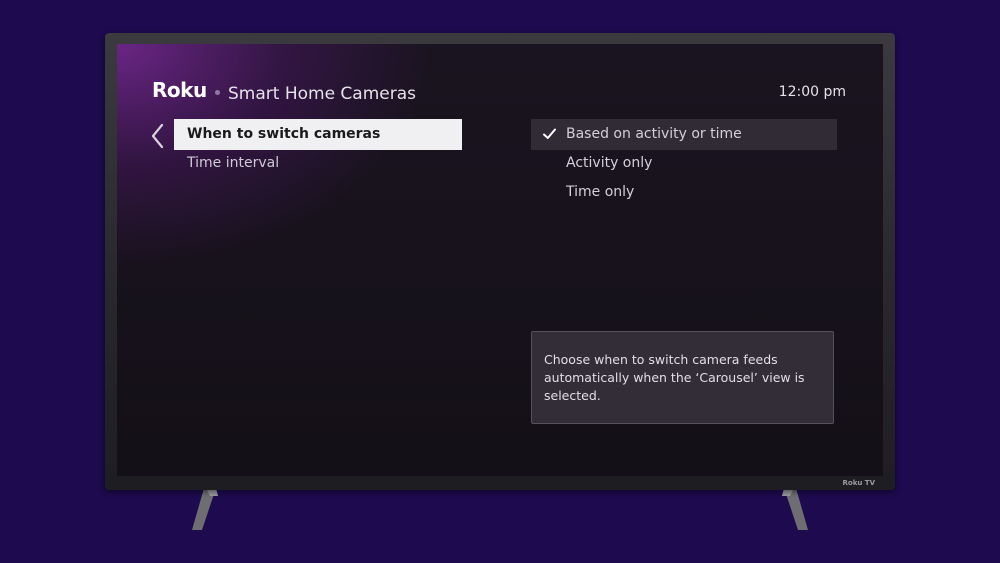 The height and width of the screenshot is (563, 1000). I want to click on tv-badge: Roku TV, so click(858, 483).